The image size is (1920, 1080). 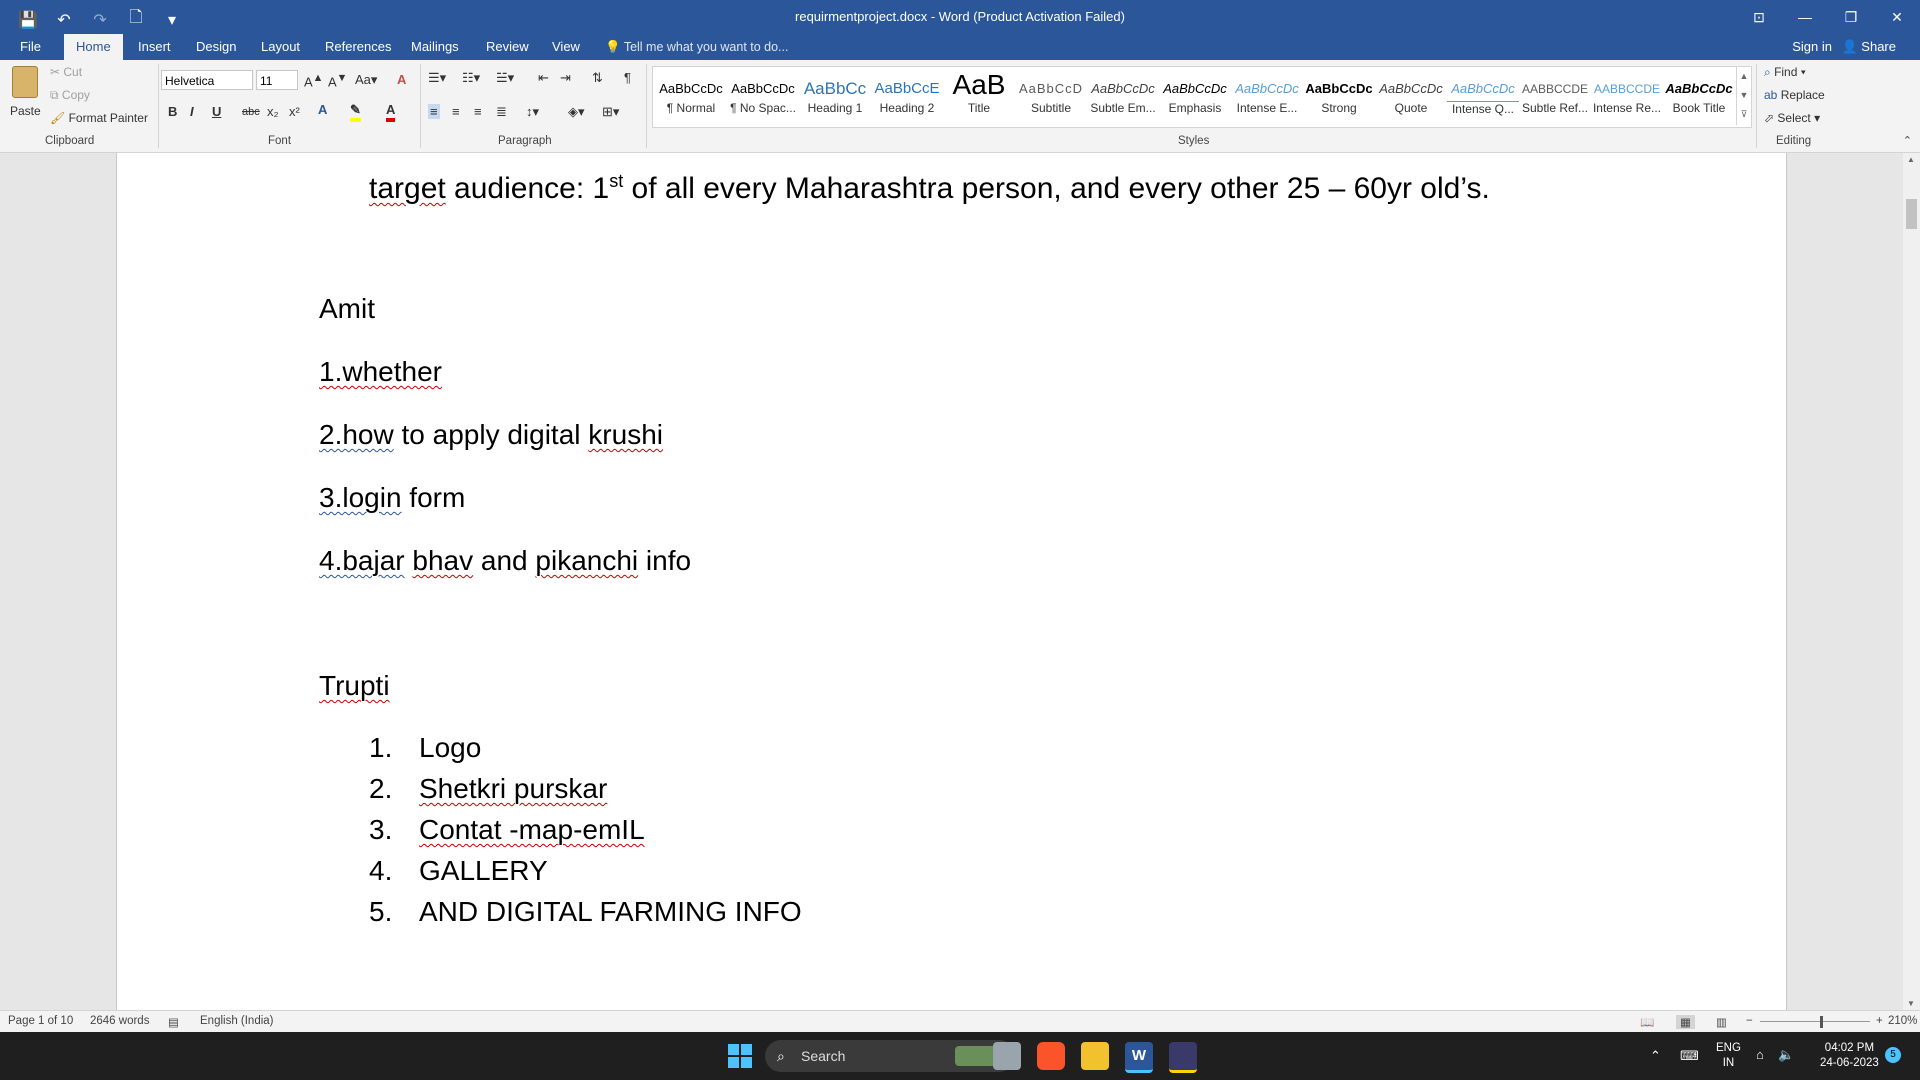 What do you see at coordinates (1785, 72) in the screenshot?
I see `find-button: ⌕ Find ▾` at bounding box center [1785, 72].